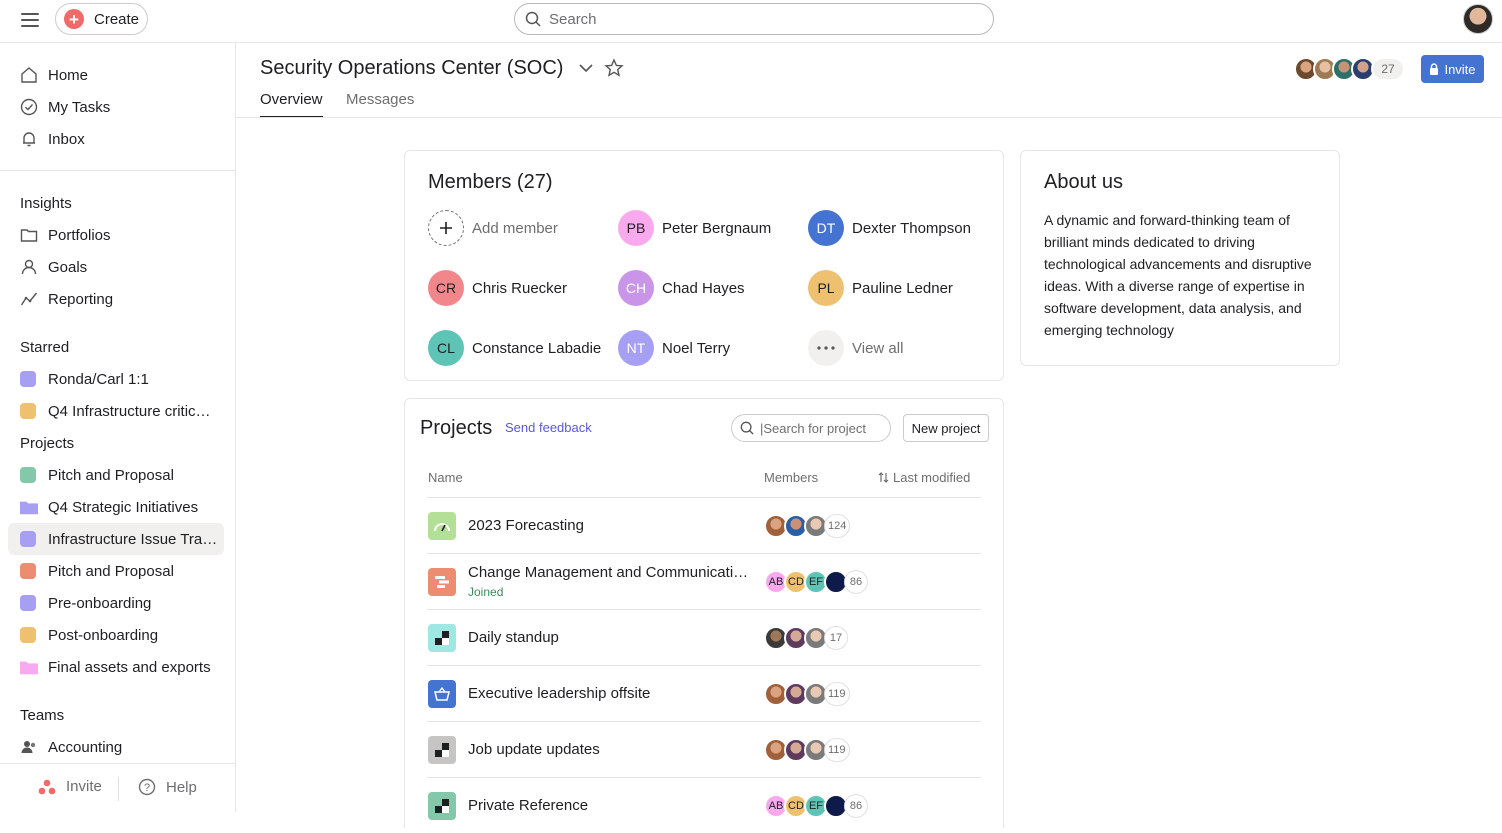  I want to click on sidebar-project-item: Final assets and exports, so click(116, 667).